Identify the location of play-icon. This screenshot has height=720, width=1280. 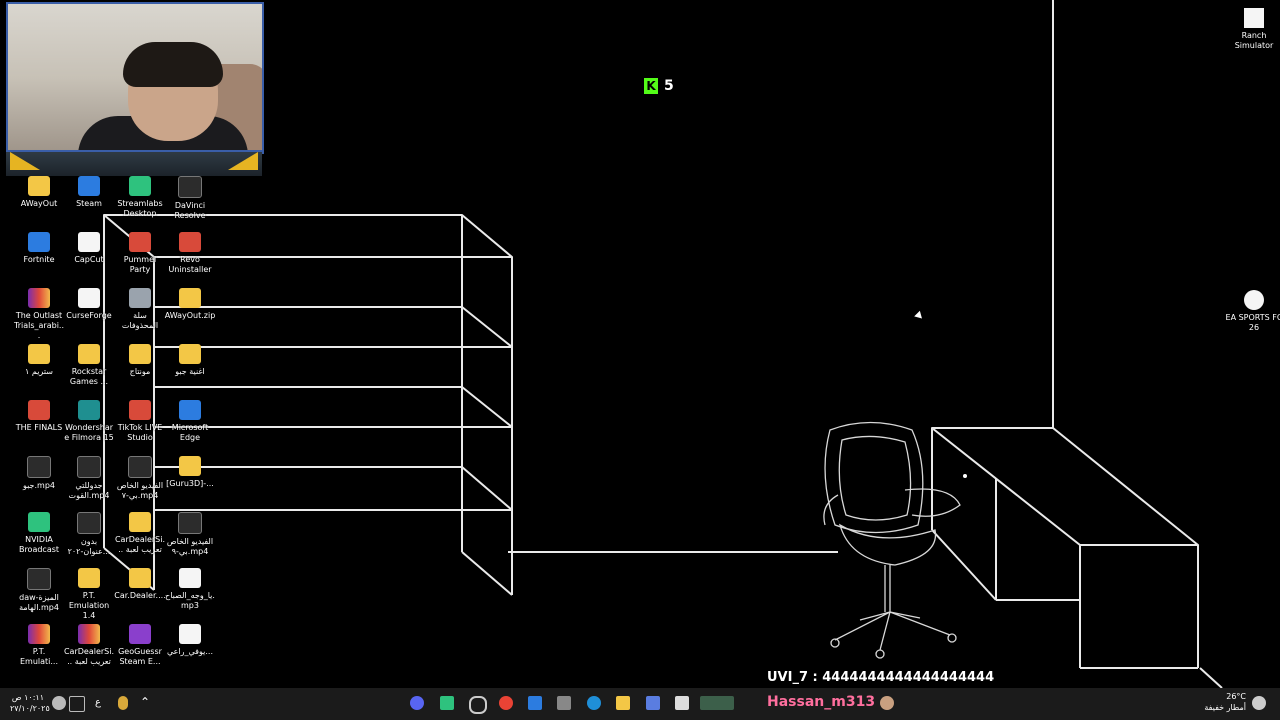
(447, 703).